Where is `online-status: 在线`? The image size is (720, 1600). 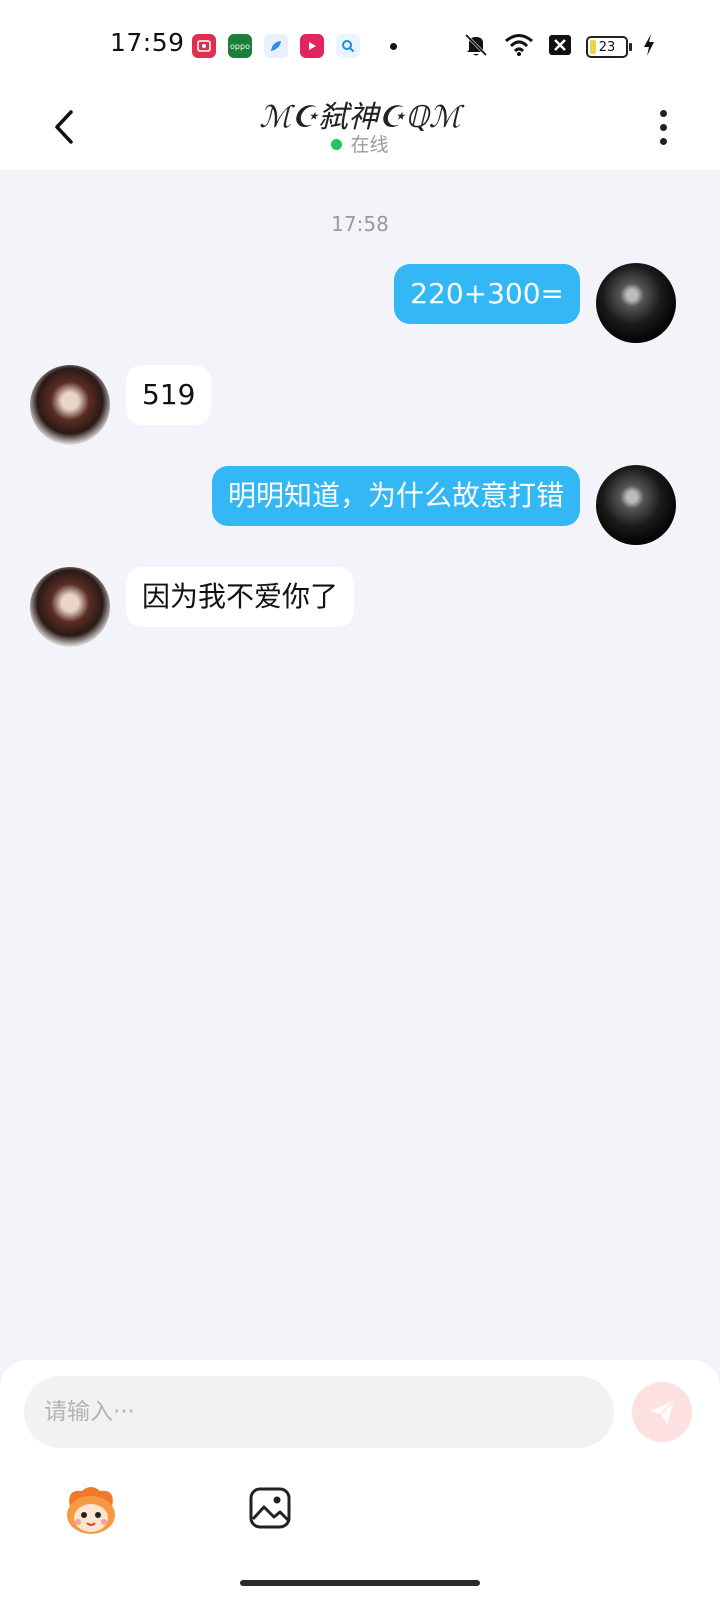 online-status: 在线 is located at coordinates (360, 143).